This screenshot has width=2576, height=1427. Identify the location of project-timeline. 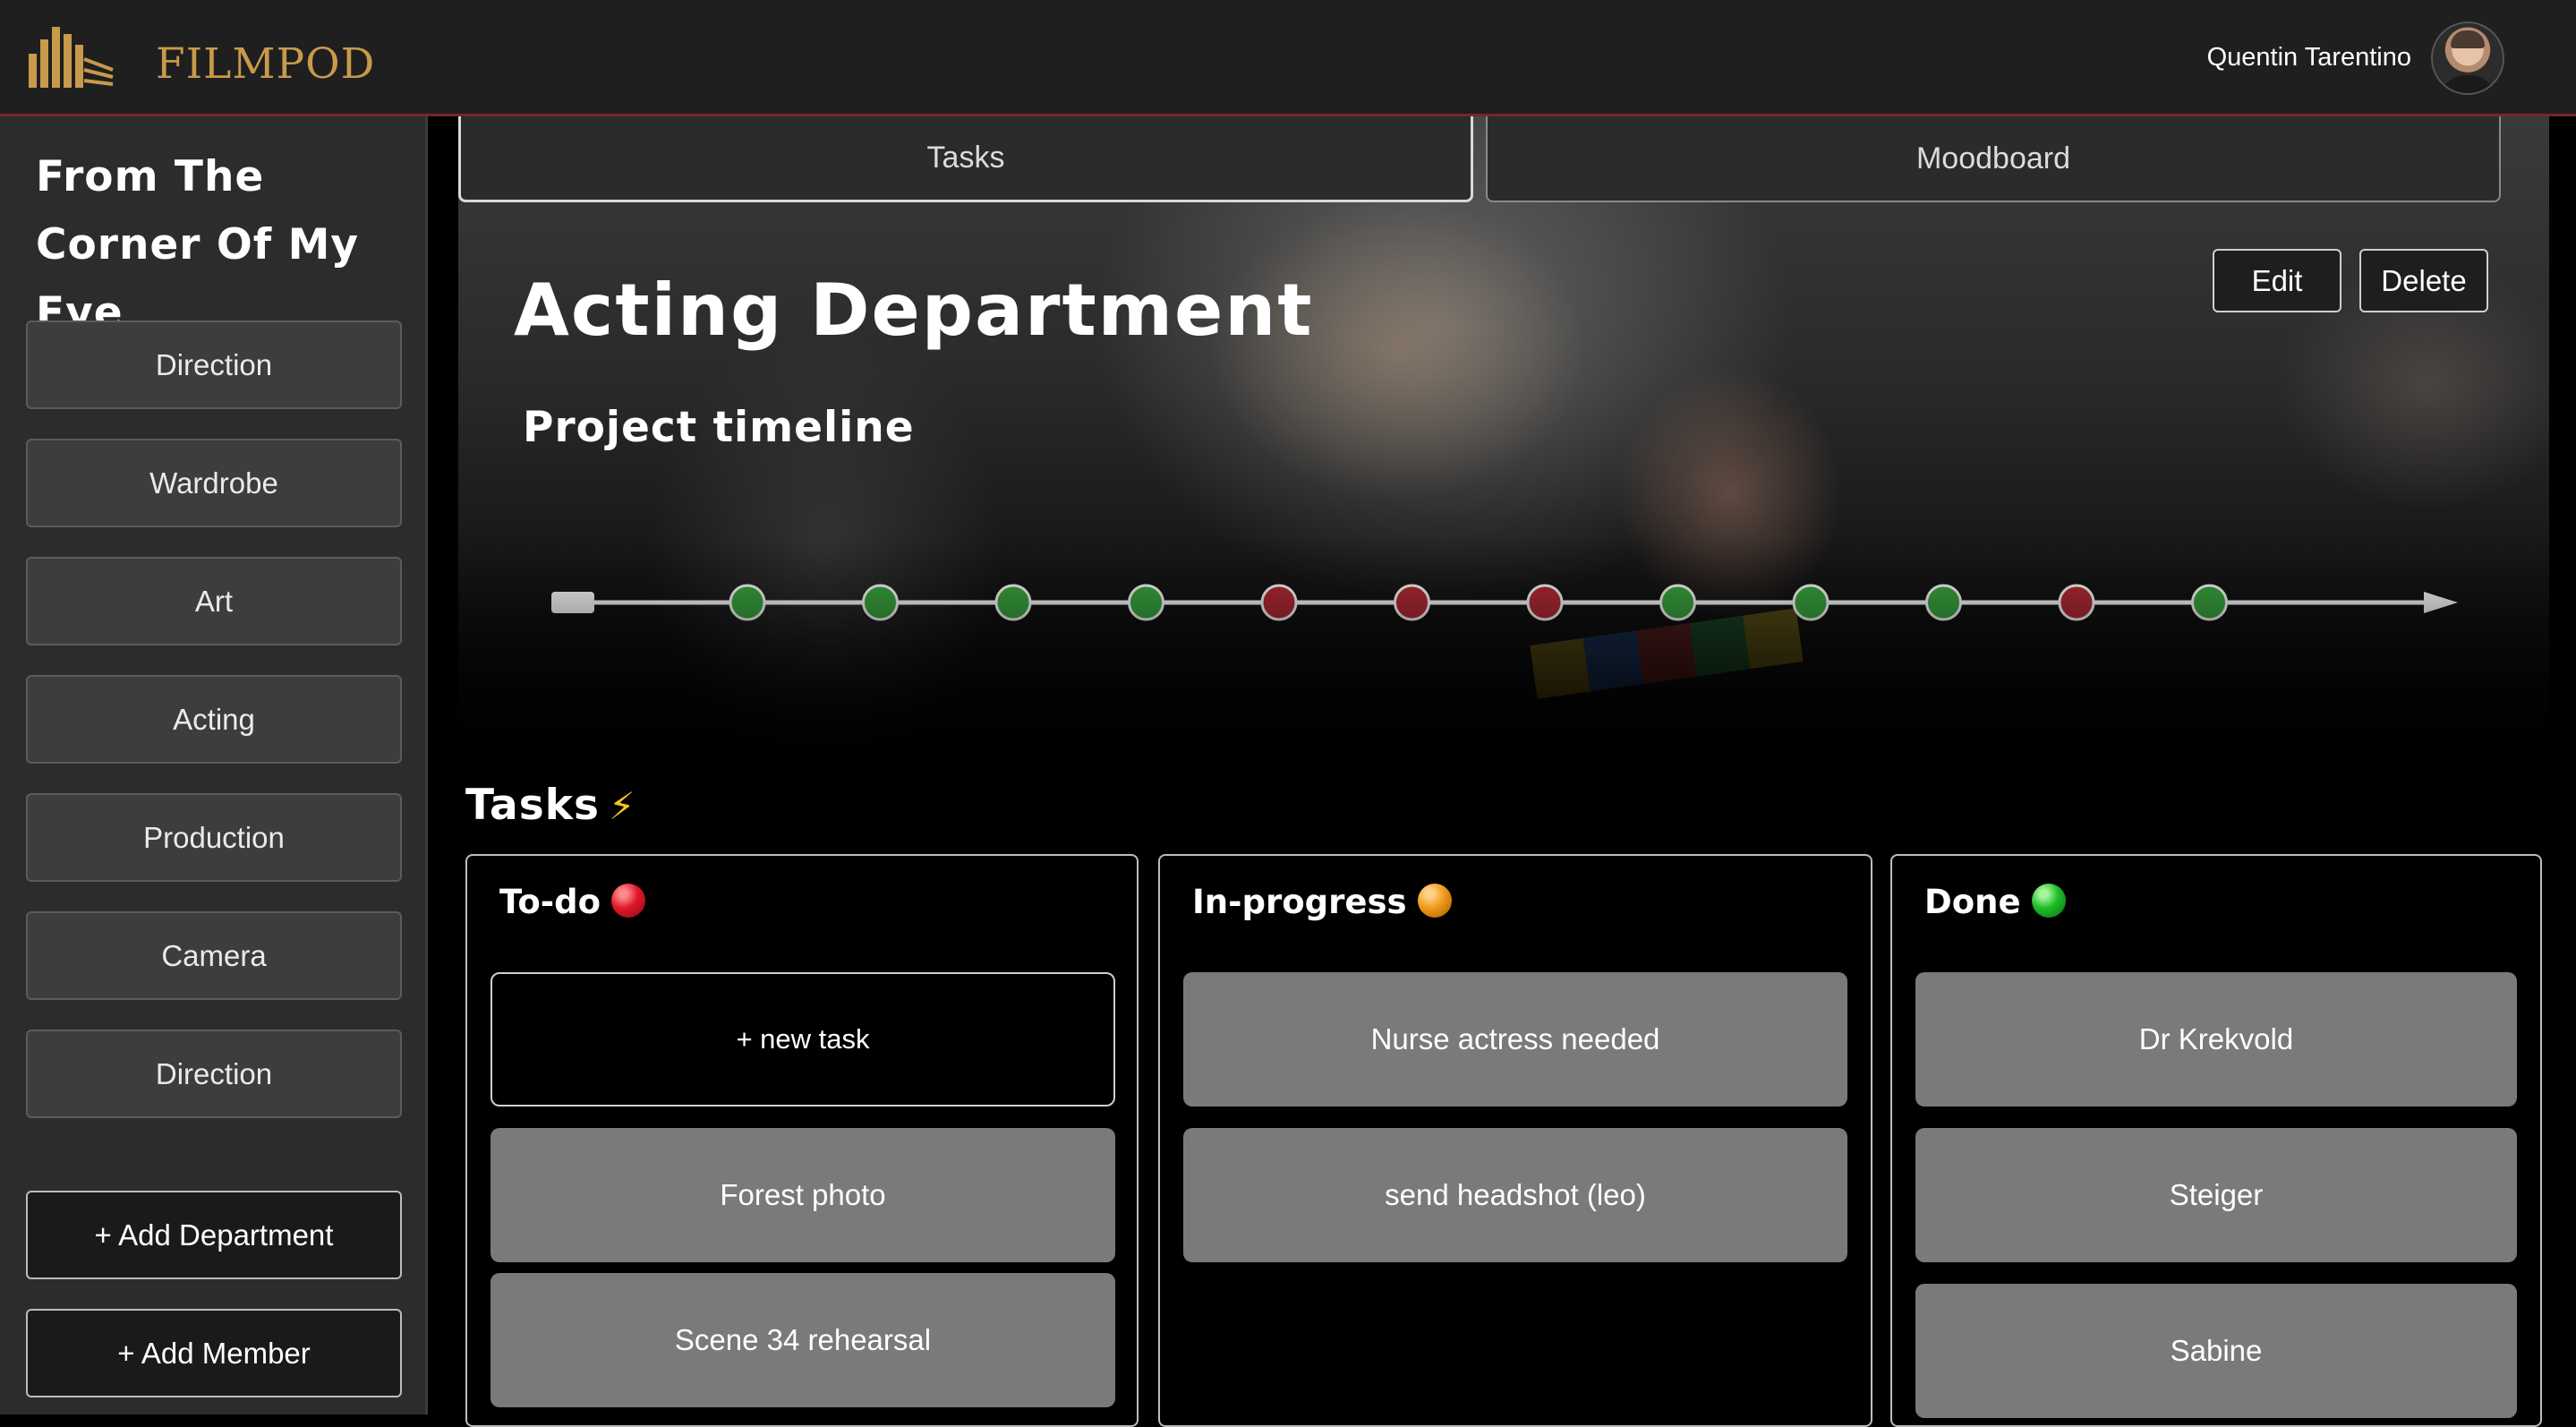
(1504, 603).